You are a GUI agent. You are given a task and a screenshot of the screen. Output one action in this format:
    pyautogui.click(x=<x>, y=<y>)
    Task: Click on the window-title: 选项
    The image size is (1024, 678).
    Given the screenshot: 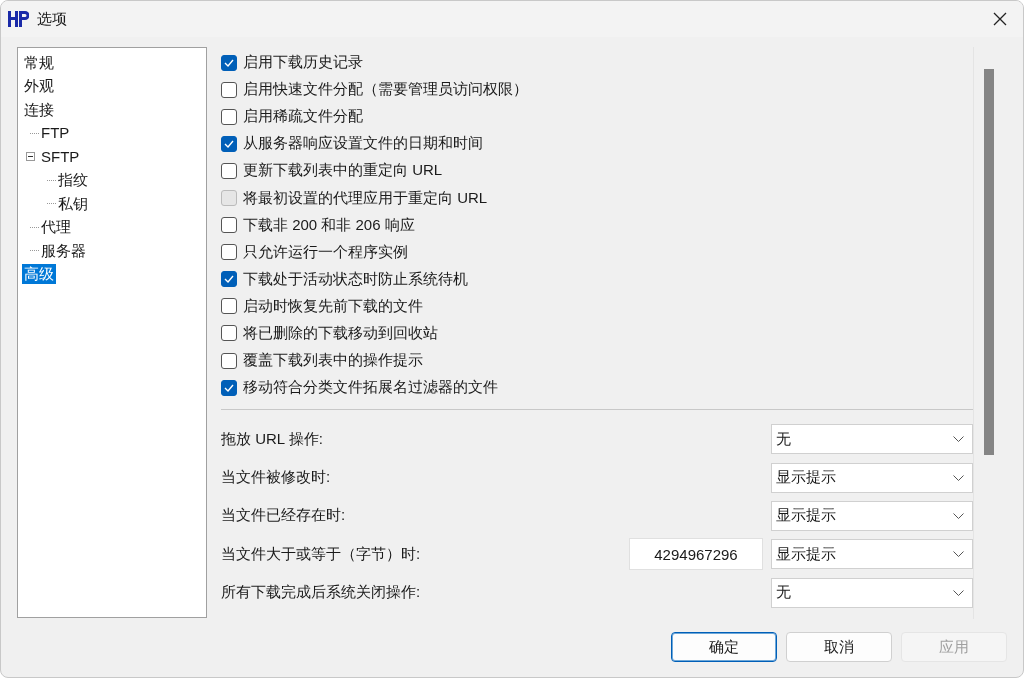 What is the action you would take?
    pyautogui.click(x=52, y=19)
    